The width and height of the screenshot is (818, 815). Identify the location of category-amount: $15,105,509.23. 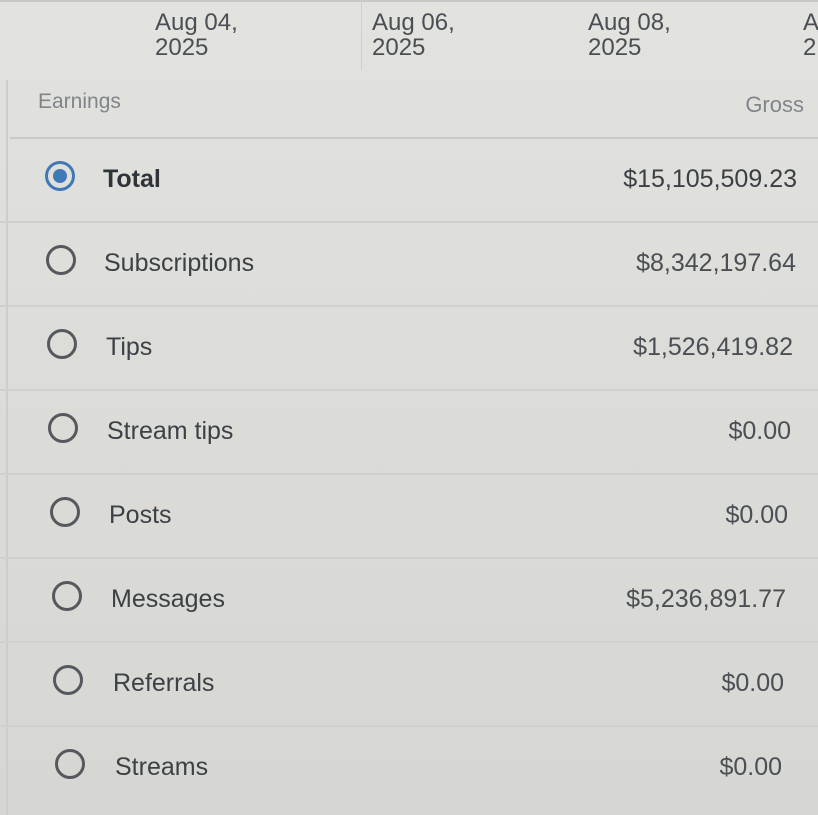
(710, 179).